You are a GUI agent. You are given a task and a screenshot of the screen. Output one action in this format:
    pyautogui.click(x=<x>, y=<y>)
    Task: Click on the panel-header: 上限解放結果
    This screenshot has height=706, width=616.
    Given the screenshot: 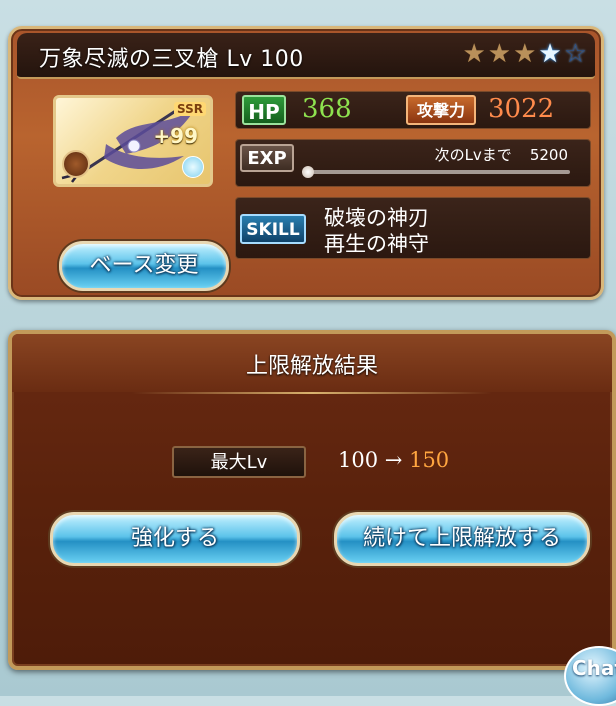 What is the action you would take?
    pyautogui.click(x=312, y=363)
    